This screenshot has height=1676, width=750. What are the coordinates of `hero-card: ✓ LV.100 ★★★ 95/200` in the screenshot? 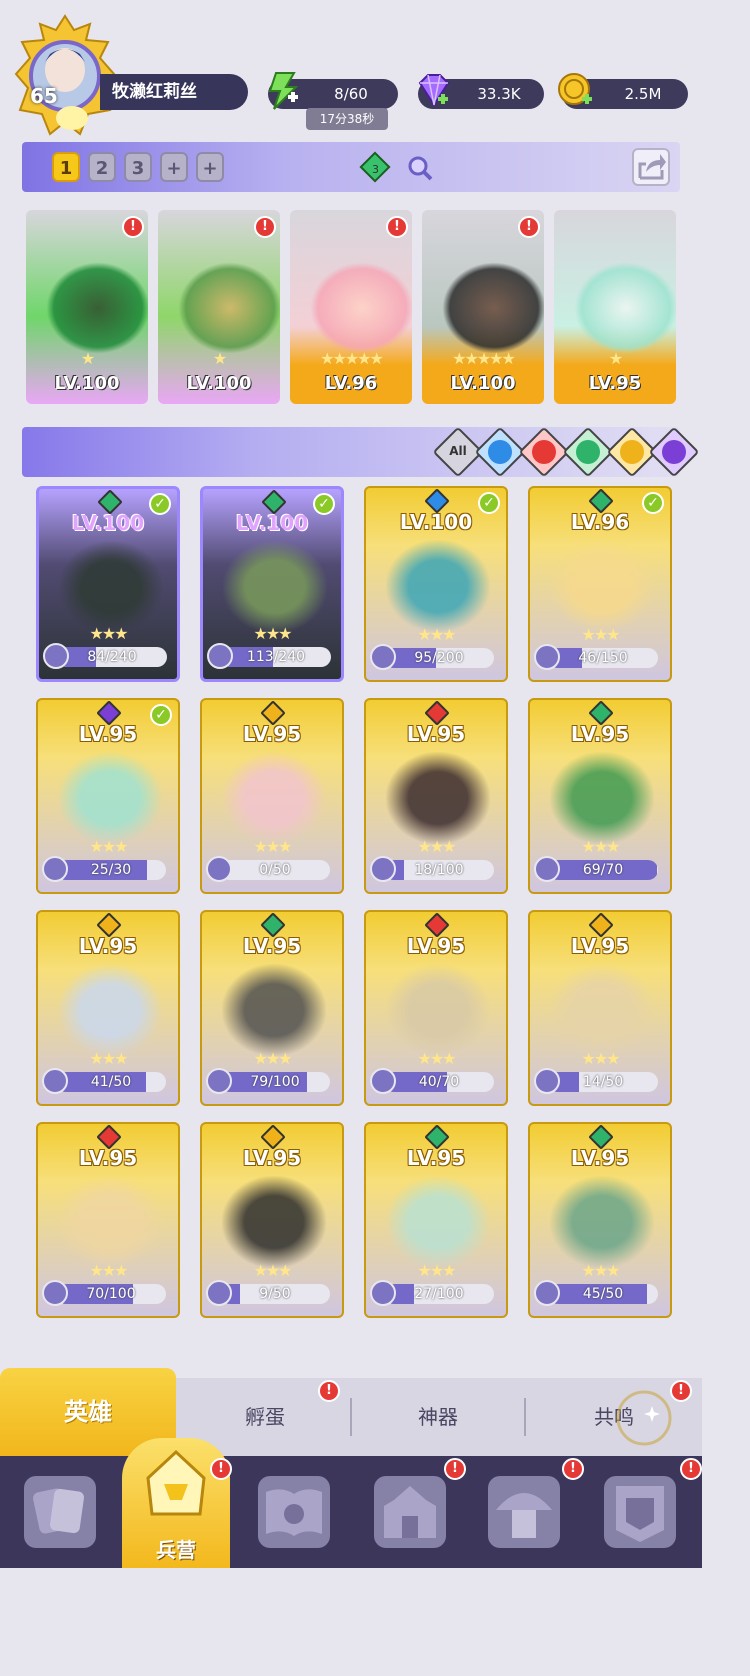 It's located at (436, 584).